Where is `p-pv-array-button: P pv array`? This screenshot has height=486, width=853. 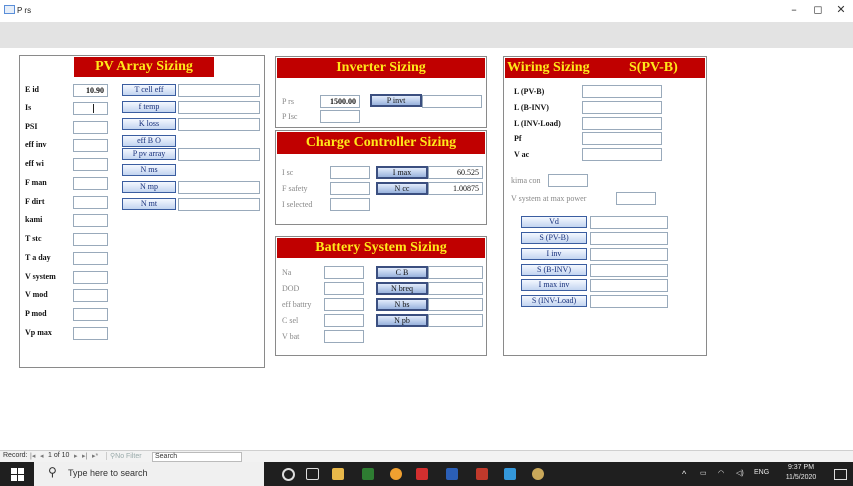 p-pv-array-button: P pv array is located at coordinates (149, 154).